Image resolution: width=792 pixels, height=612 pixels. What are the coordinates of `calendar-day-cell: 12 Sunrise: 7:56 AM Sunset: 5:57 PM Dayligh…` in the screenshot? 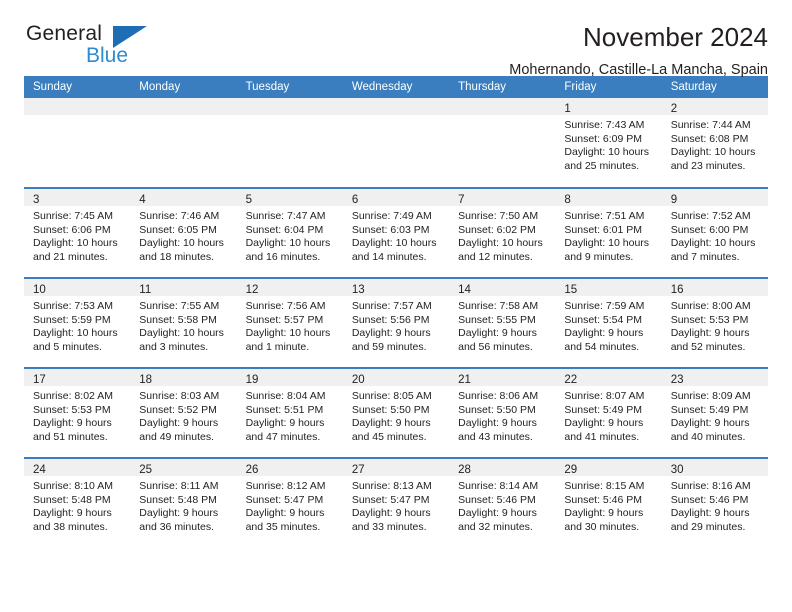 It's located at (289, 322).